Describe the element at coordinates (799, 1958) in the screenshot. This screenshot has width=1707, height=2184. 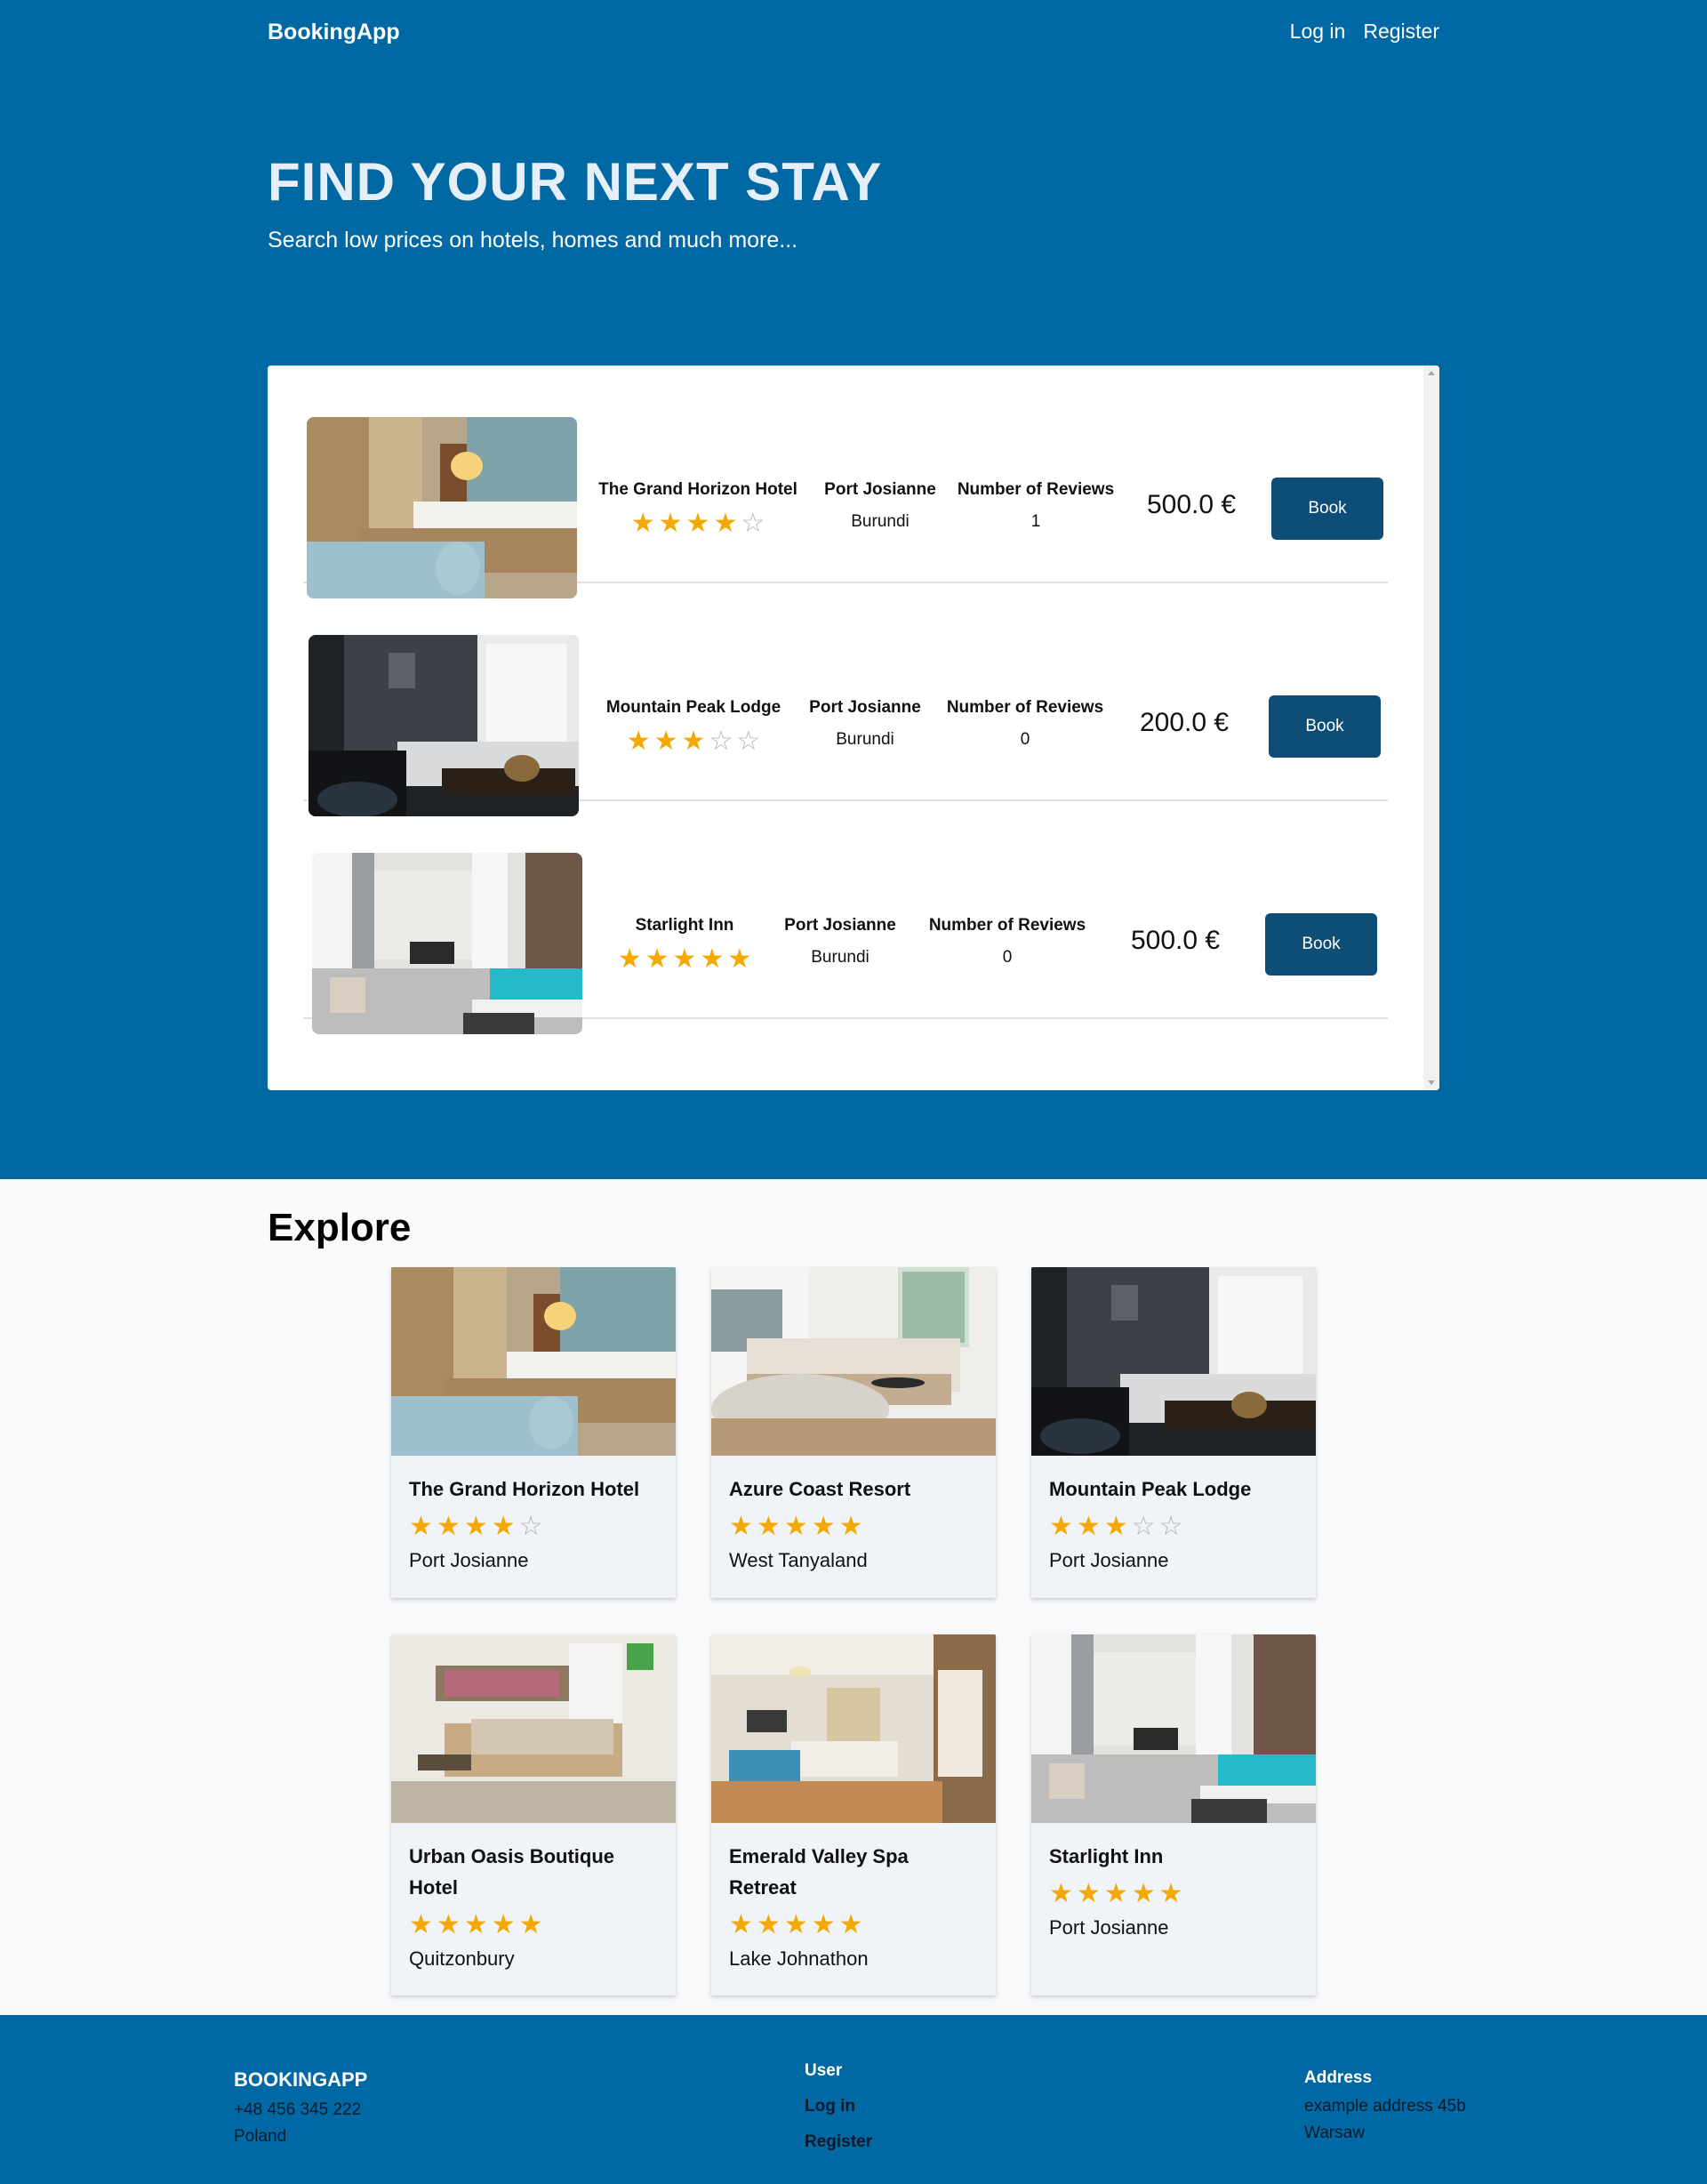
I see `card-city: Lake Johnathon` at that location.